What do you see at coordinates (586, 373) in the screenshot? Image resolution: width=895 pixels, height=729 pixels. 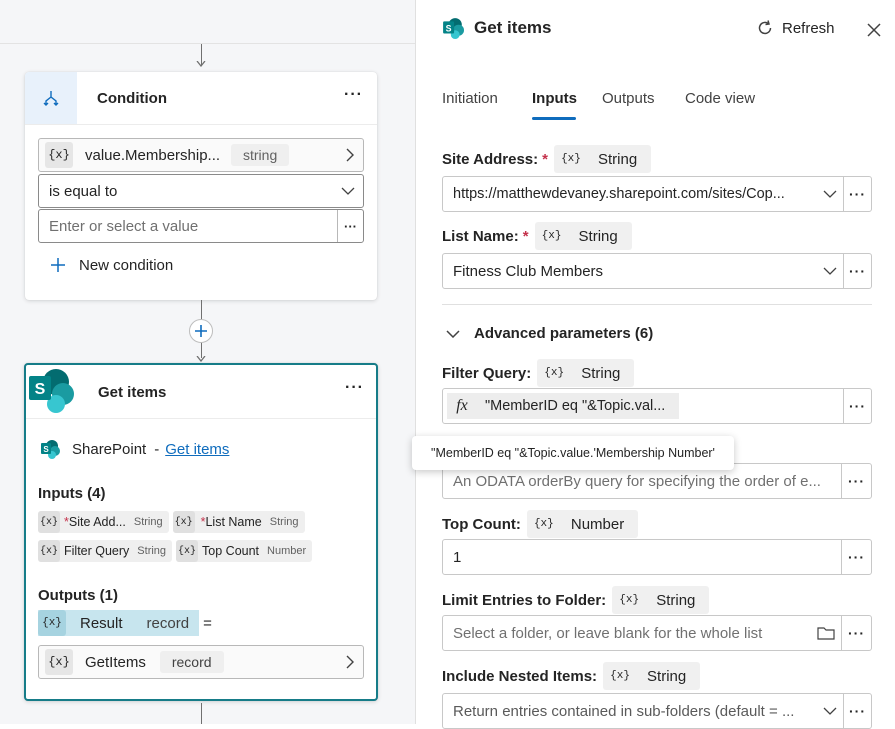 I see `filter-query-type: {x} String` at bounding box center [586, 373].